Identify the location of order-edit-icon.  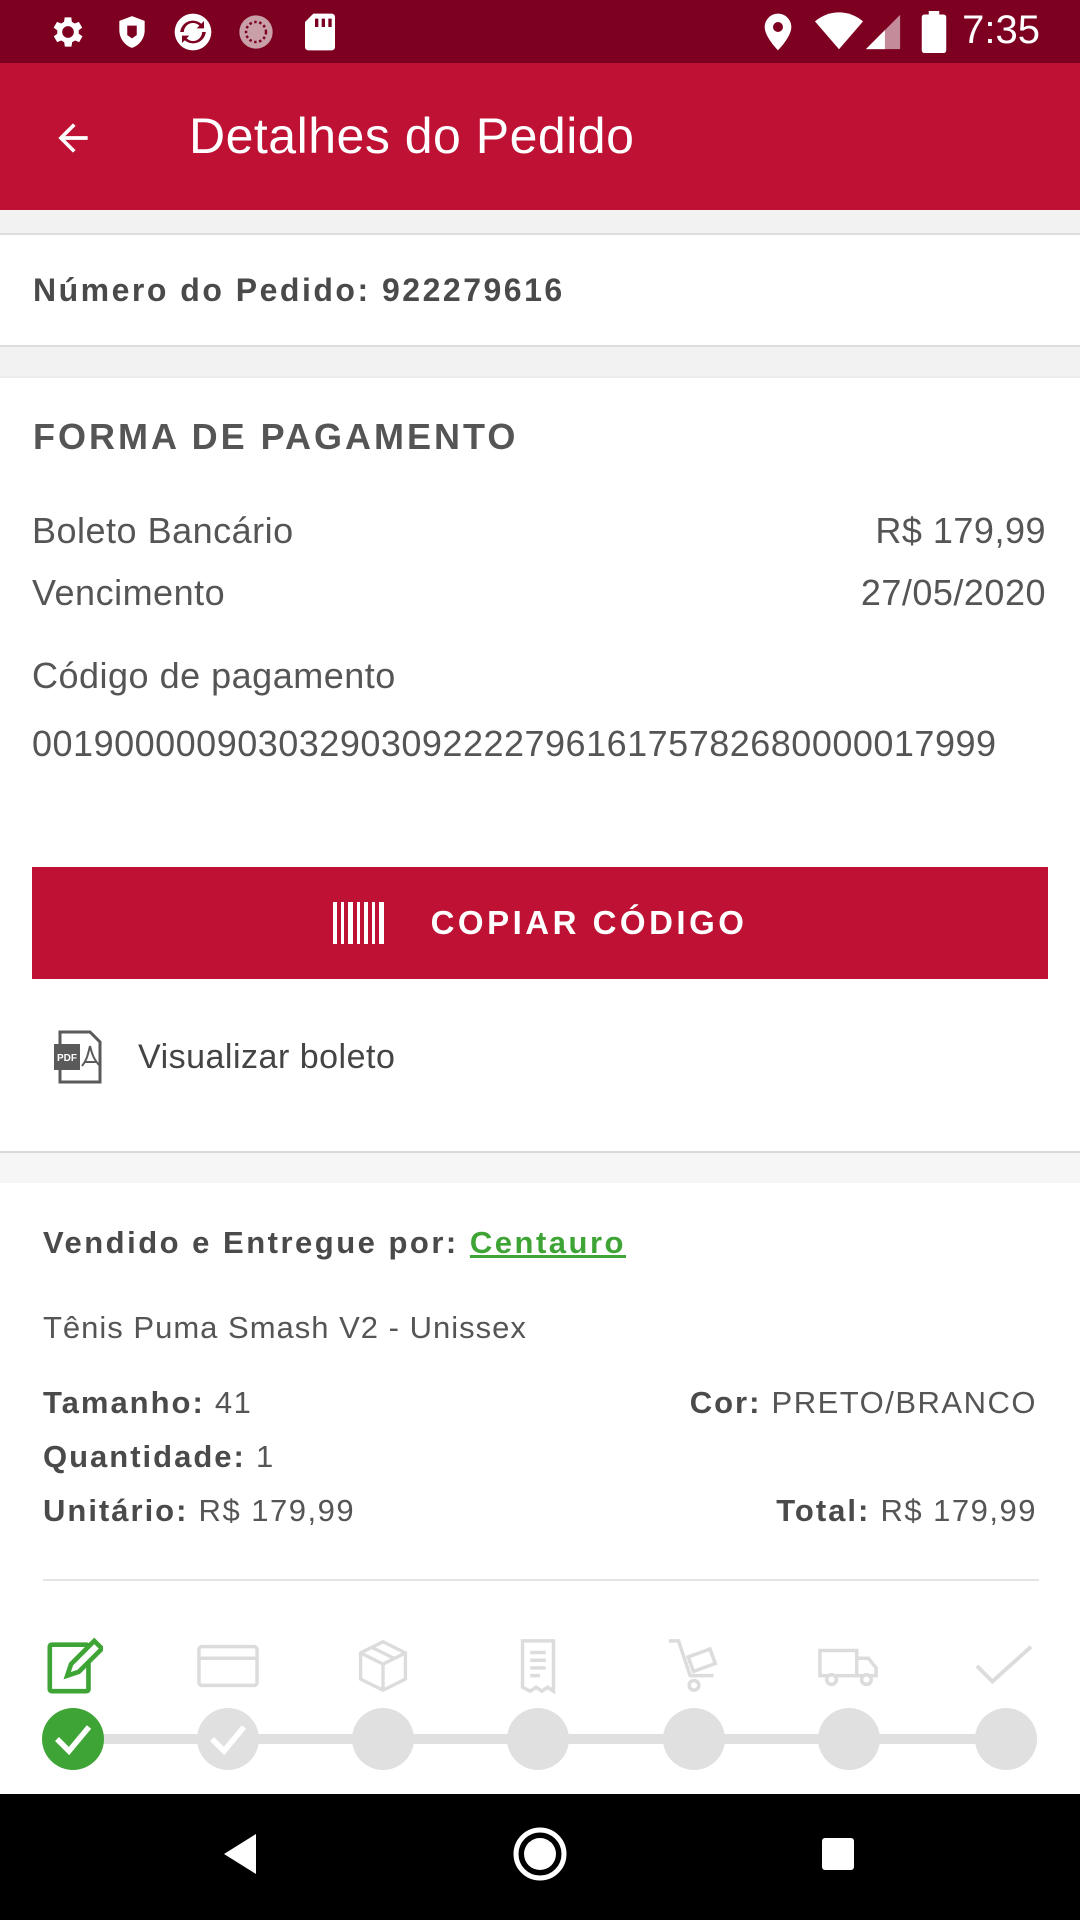
(73, 1666).